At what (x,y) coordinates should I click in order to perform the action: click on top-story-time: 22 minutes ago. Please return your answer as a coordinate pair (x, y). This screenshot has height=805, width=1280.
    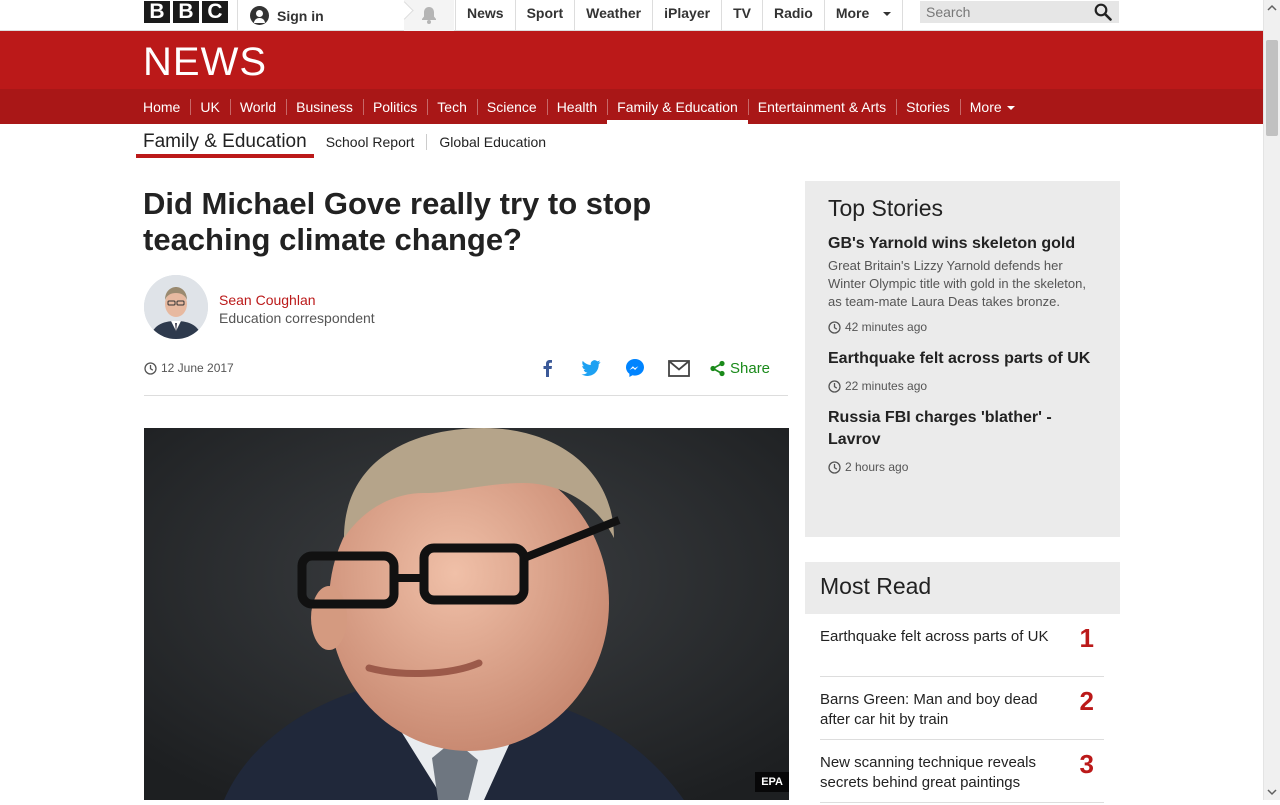
    Looking at the image, I should click on (962, 386).